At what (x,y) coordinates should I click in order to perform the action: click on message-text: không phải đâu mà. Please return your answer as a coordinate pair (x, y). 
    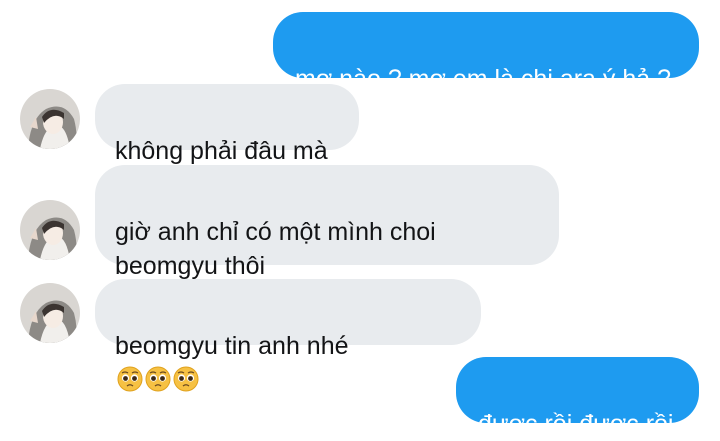
    Looking at the image, I should click on (221, 151).